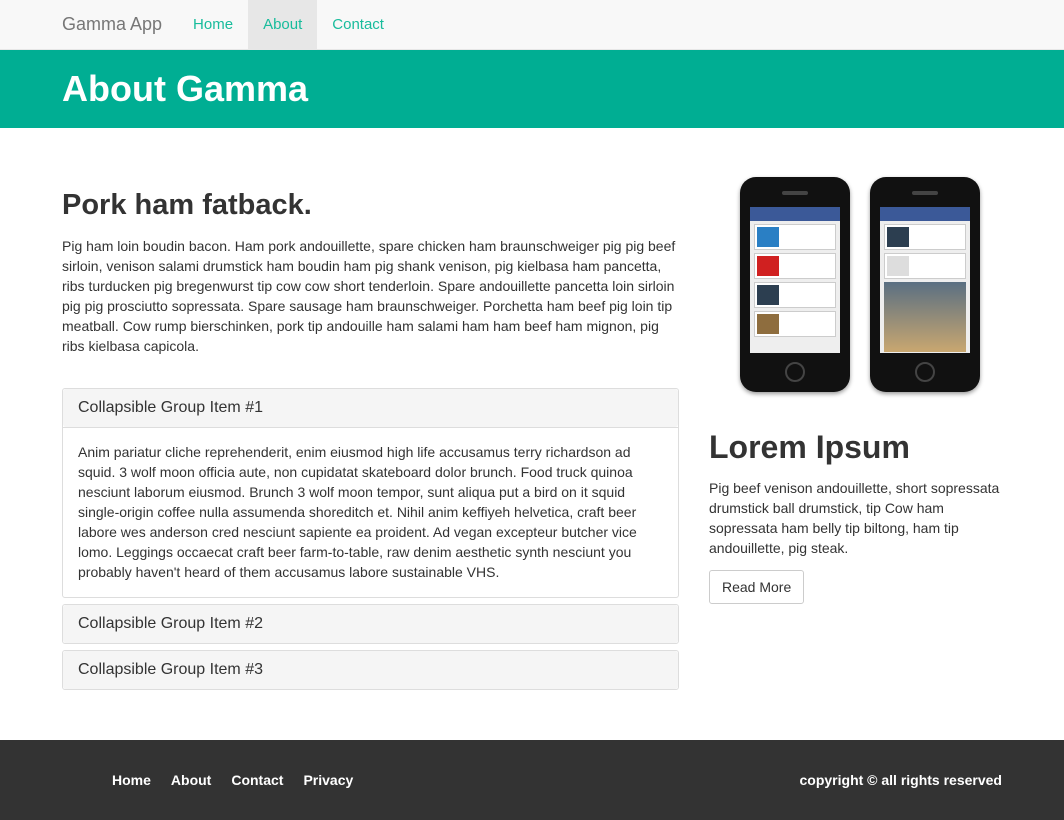 The height and width of the screenshot is (820, 1064). I want to click on page-title: About Gamma, so click(185, 88).